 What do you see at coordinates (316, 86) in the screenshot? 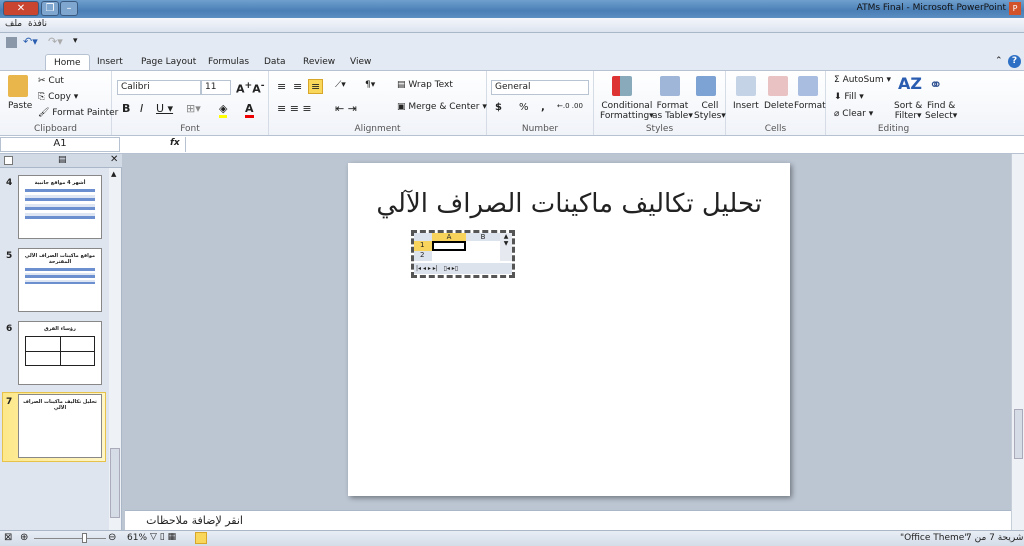
I see `align-bottom-icon: ≡` at bounding box center [316, 86].